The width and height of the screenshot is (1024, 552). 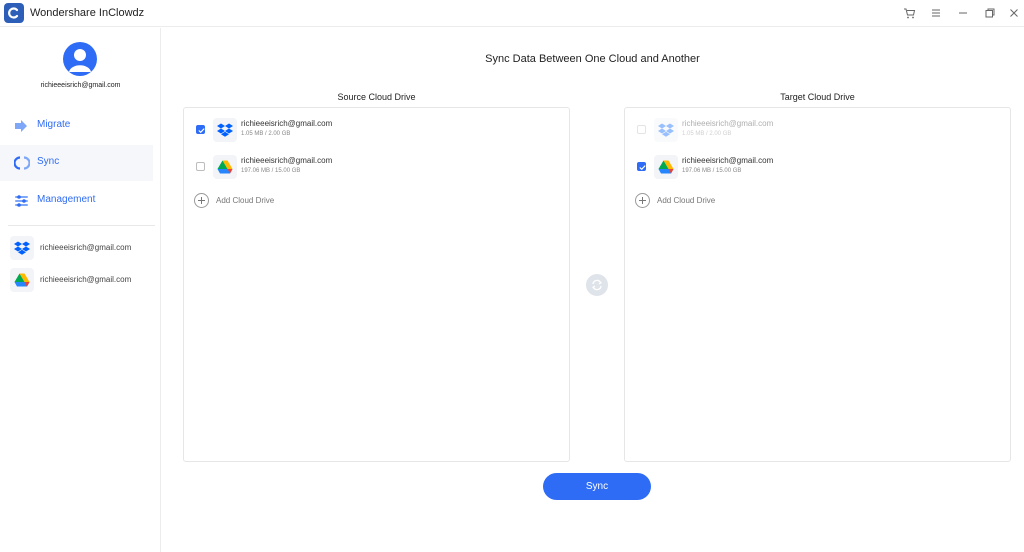 What do you see at coordinates (200, 129) in the screenshot?
I see `source-dropbox-checkbox` at bounding box center [200, 129].